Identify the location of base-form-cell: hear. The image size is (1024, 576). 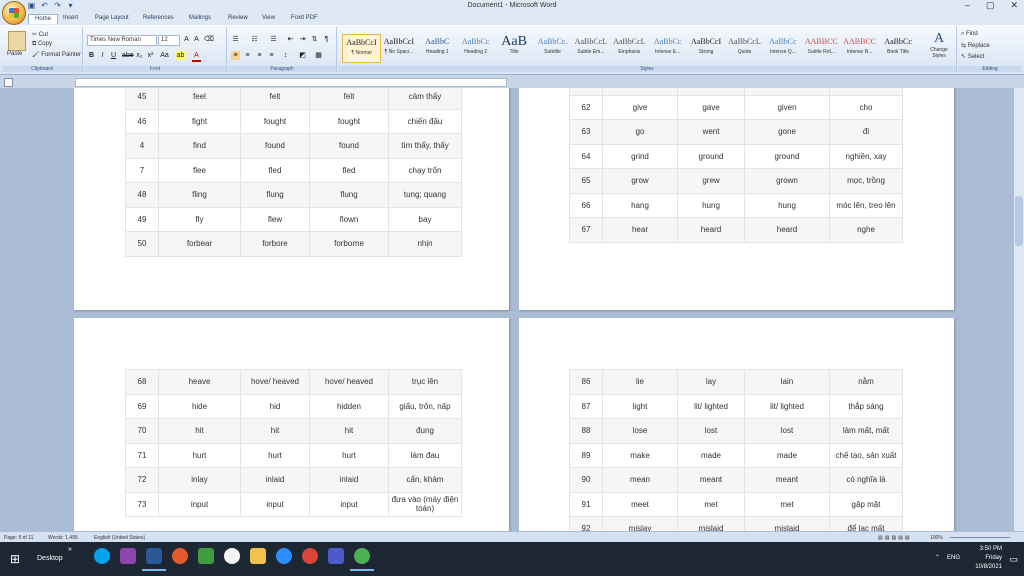
(640, 230).